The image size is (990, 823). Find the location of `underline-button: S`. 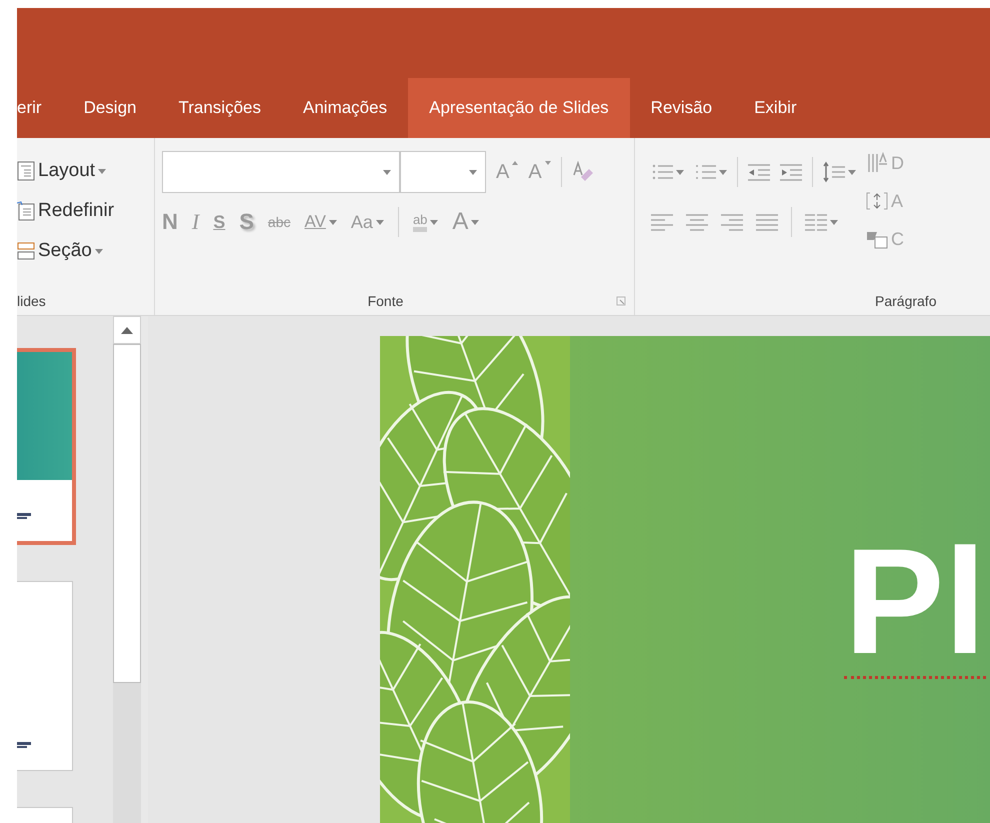

underline-button: S is located at coordinates (219, 222).